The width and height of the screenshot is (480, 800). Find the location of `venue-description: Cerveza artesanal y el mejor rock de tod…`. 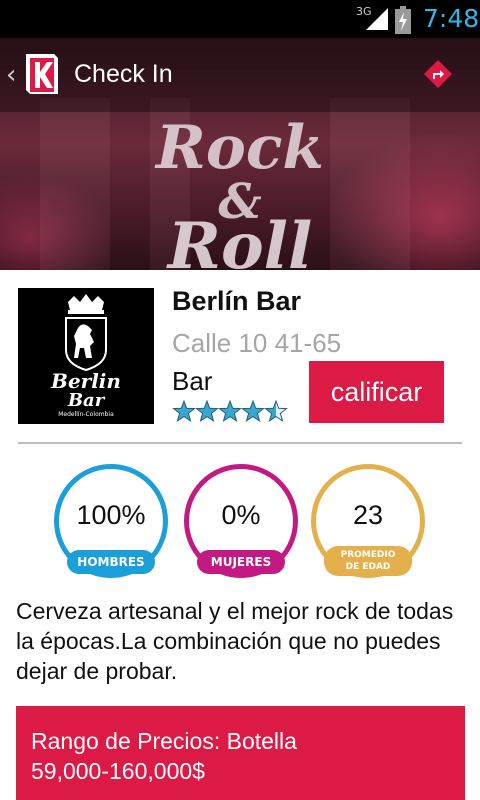

venue-description: Cerveza artesanal y el mejor rock de tod… is located at coordinates (235, 641).